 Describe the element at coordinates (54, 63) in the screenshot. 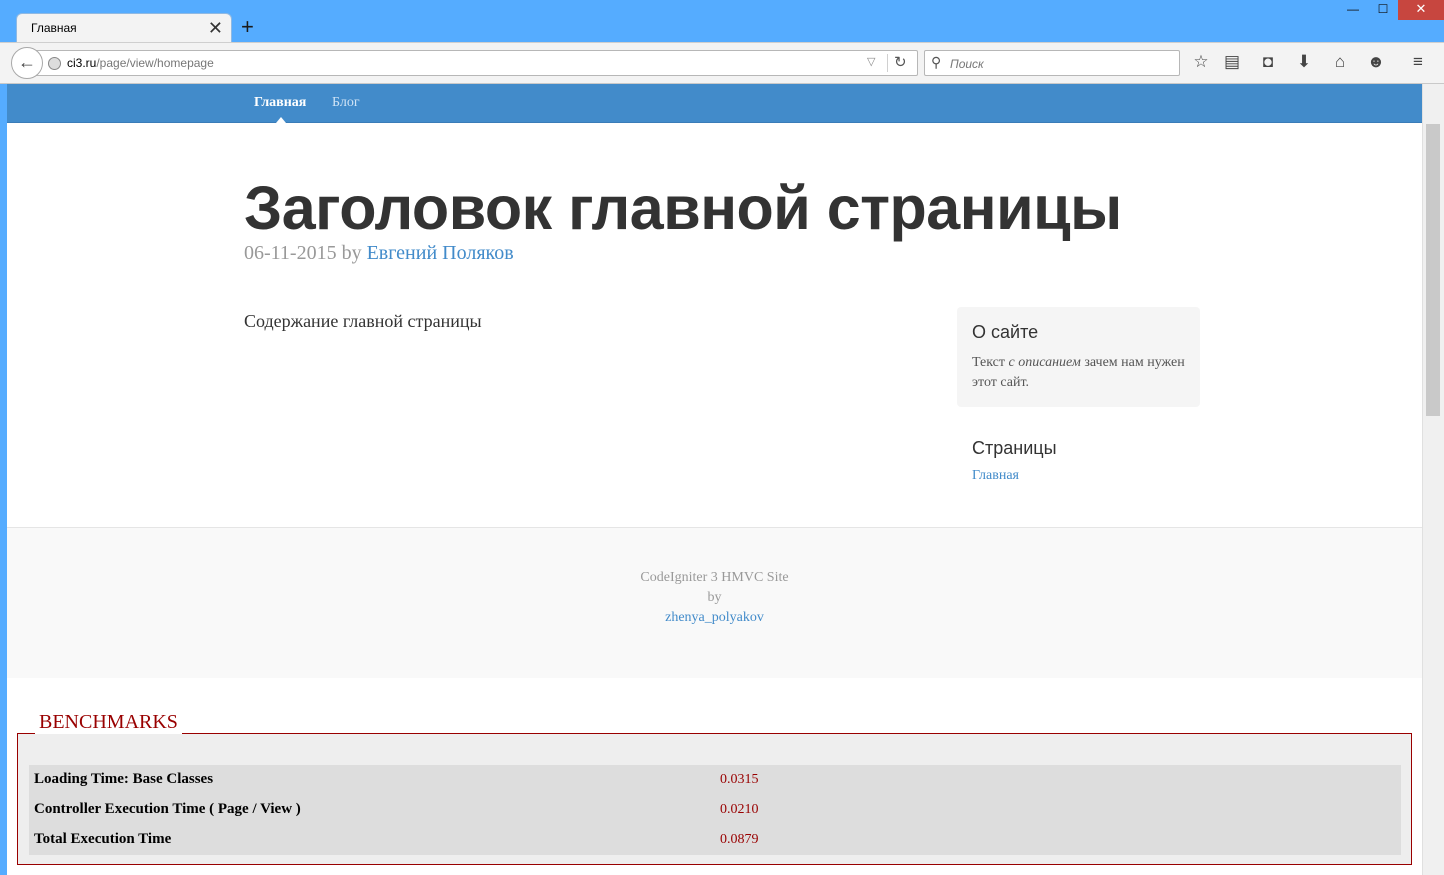

I see `globe-icon` at that location.